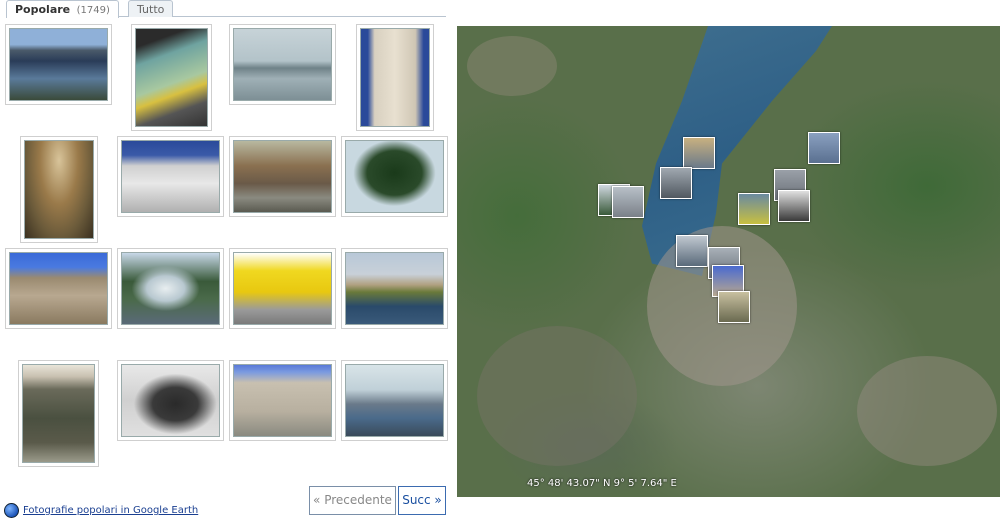 The height and width of the screenshot is (518, 1000). Describe the element at coordinates (226, 9) in the screenshot. I see `tab-bar: Popolare (1749) Tutto` at that location.